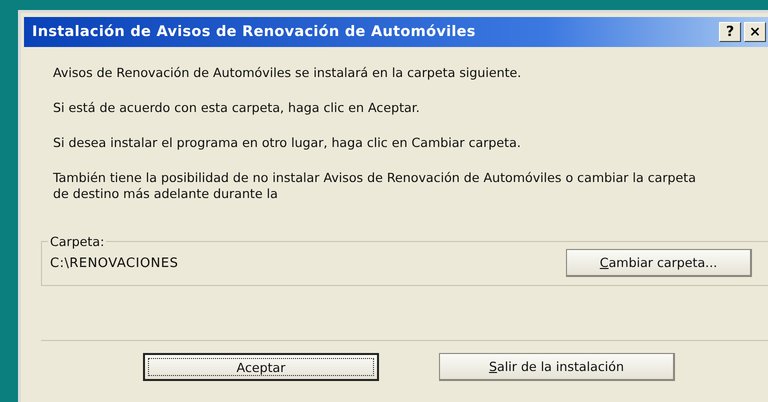 The width and height of the screenshot is (768, 402). What do you see at coordinates (77, 241) in the screenshot?
I see `group-label: Carpeta:` at bounding box center [77, 241].